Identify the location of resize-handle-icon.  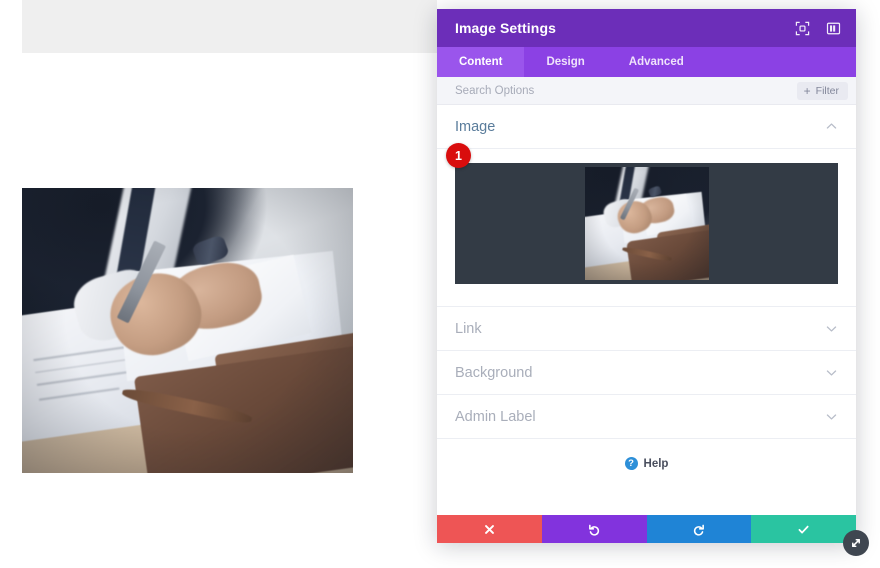
(856, 543).